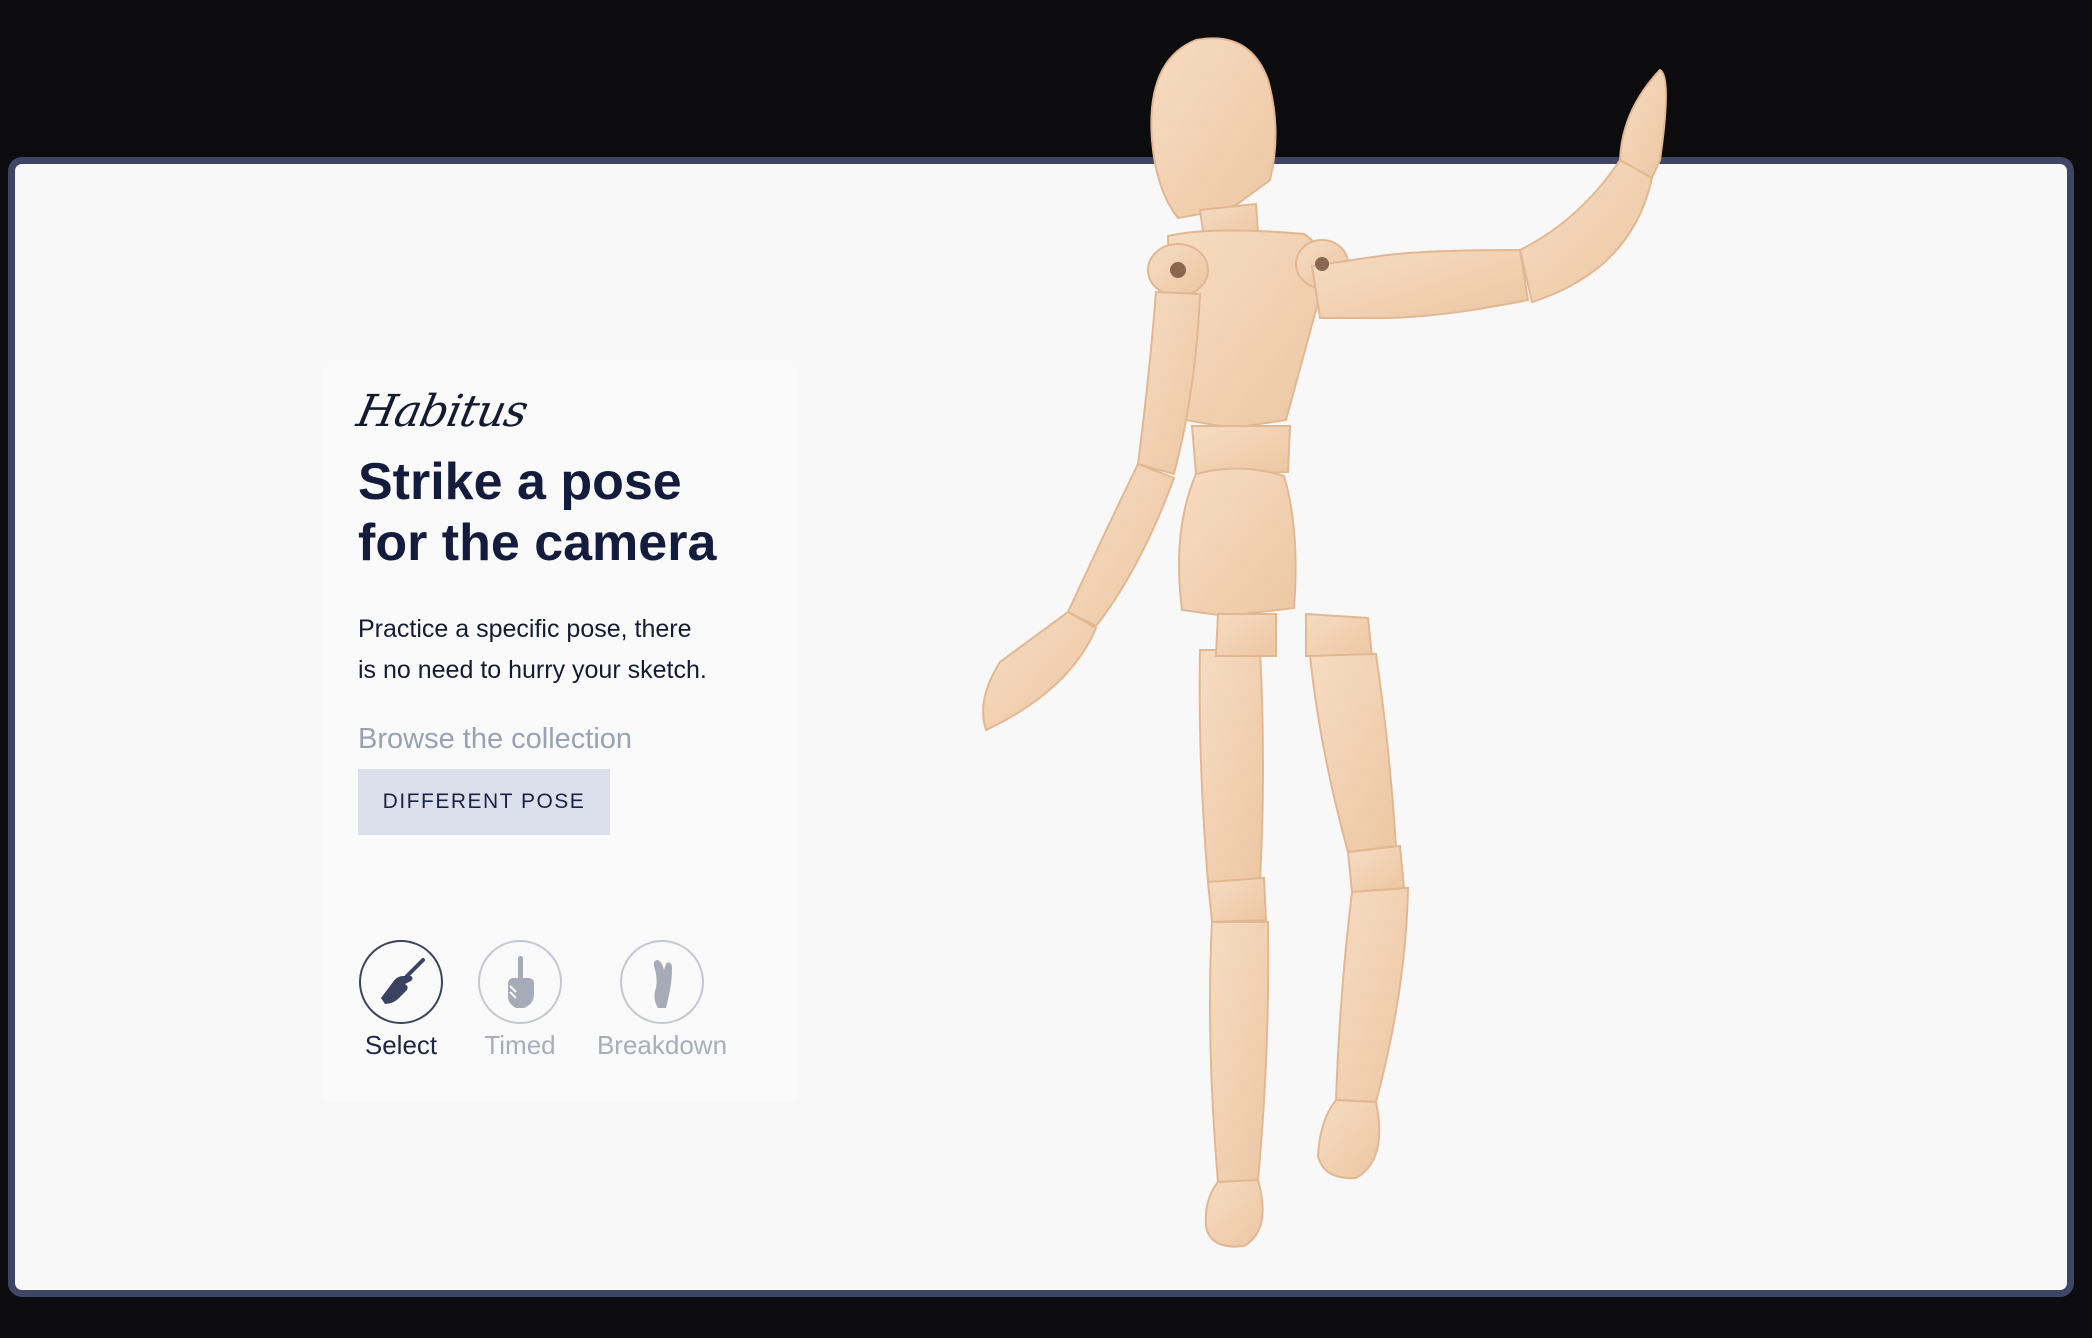 The image size is (2092, 1338). I want to click on mannequin-right-hand, so click(1642, 124).